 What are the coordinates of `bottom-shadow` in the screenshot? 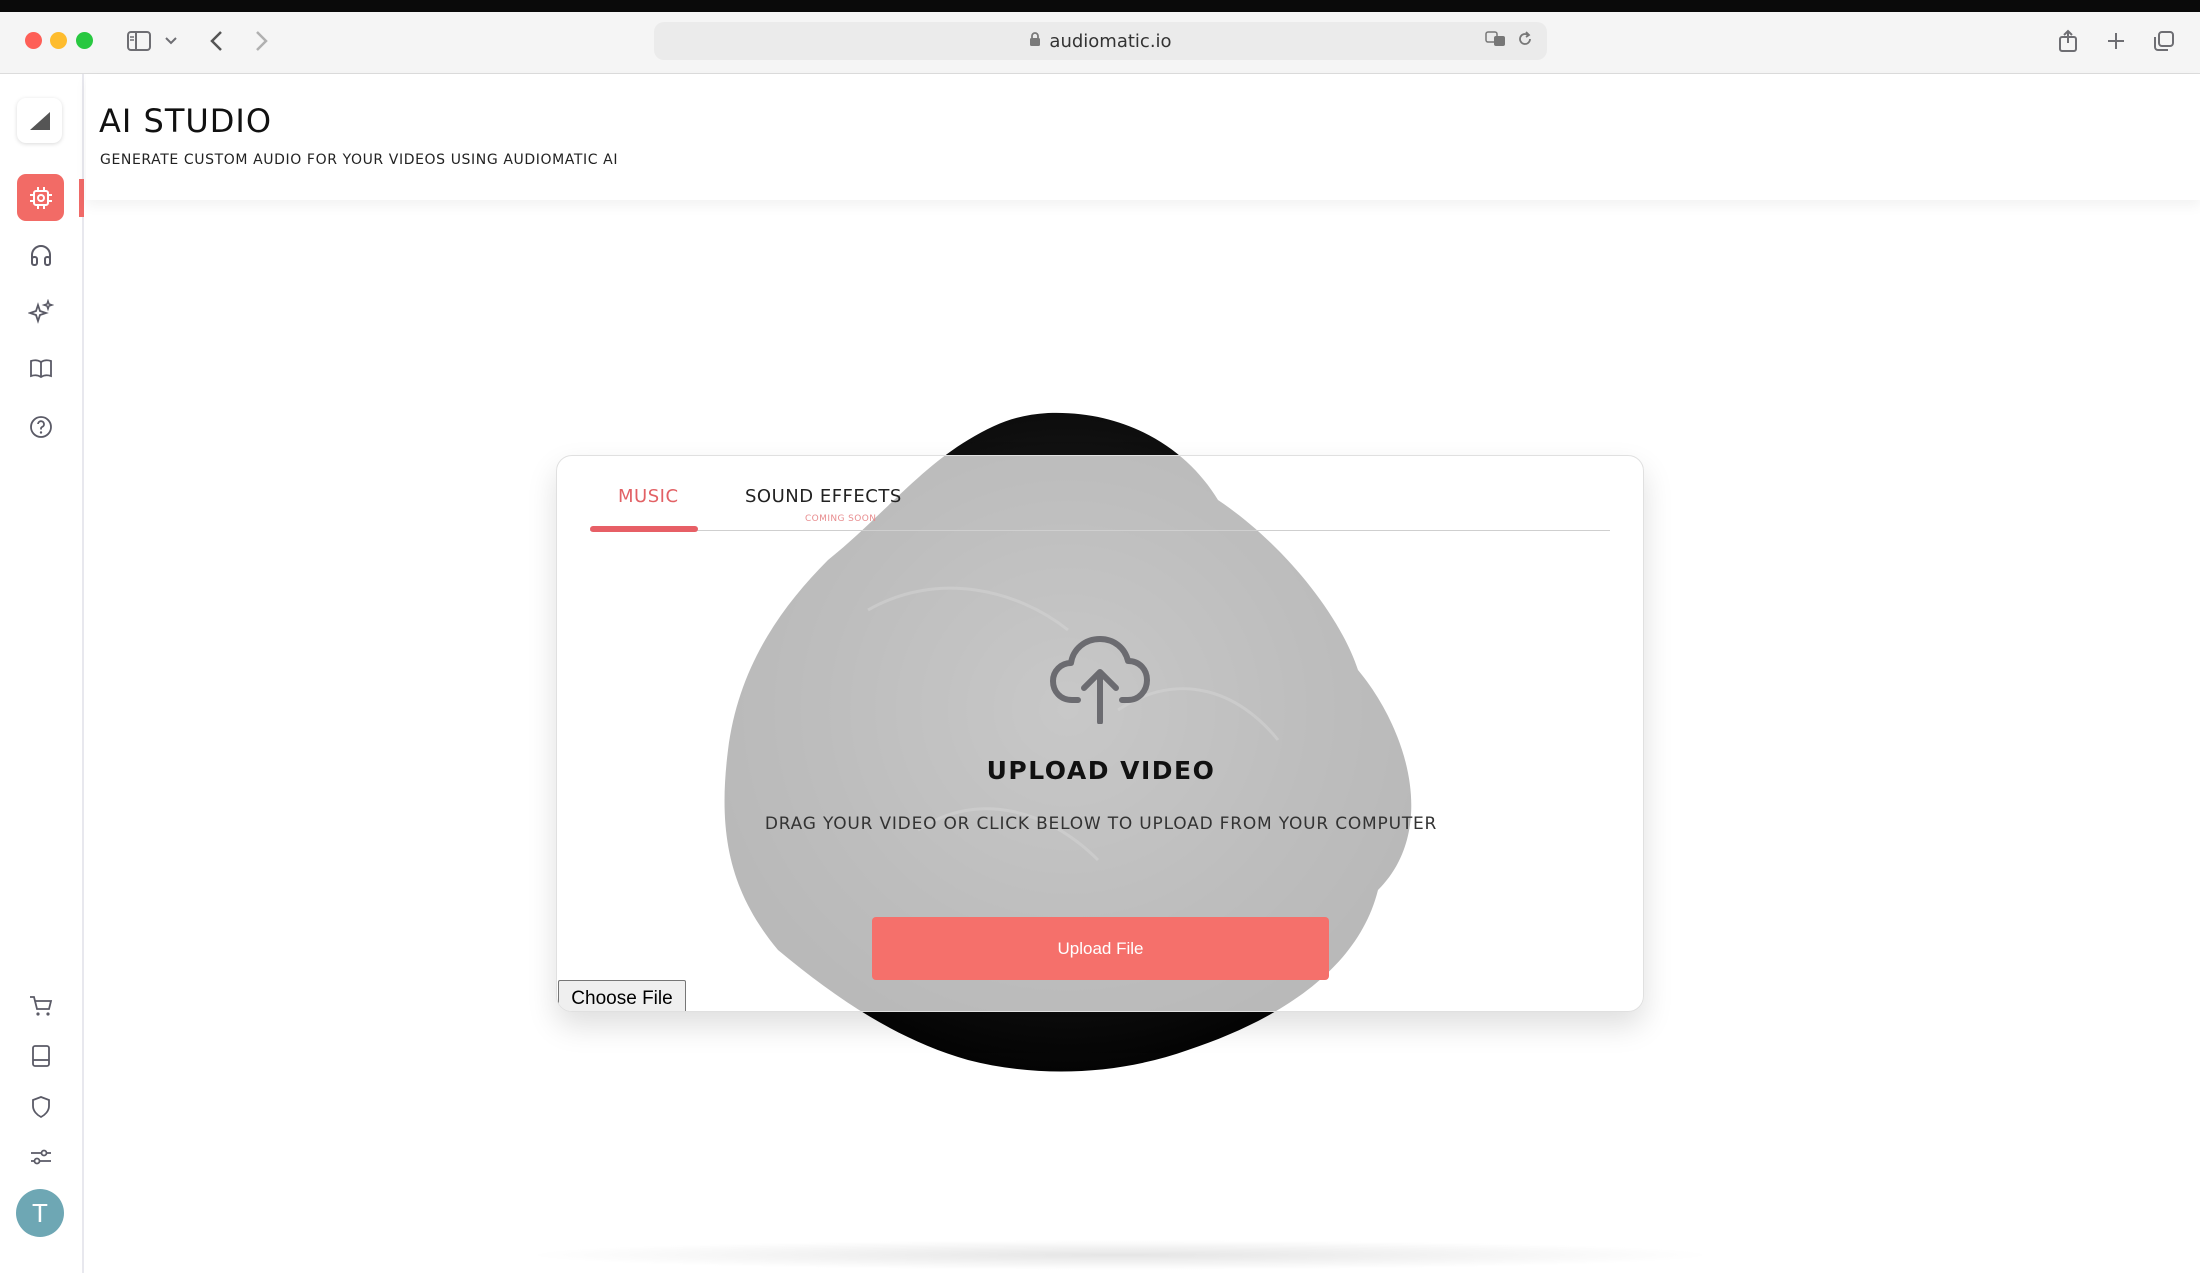 It's located at (1120, 1255).